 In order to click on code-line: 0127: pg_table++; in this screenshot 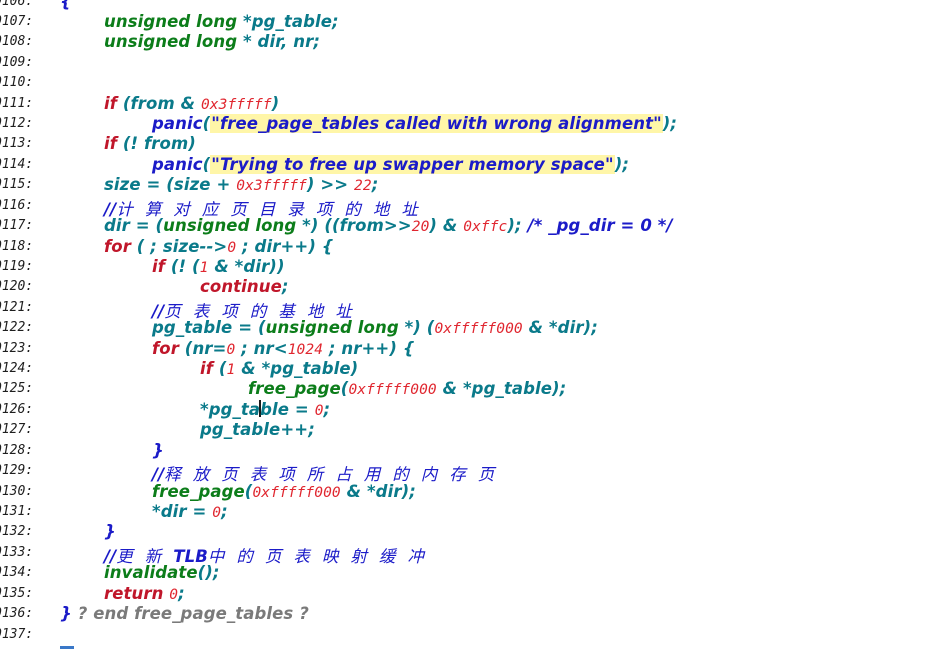, I will do `click(463, 429)`.